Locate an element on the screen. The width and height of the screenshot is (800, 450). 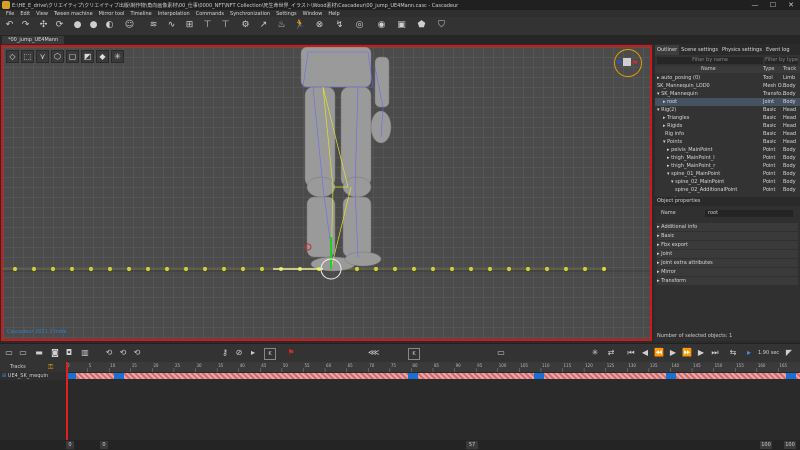
set-key-button: K is located at coordinates (414, 354).